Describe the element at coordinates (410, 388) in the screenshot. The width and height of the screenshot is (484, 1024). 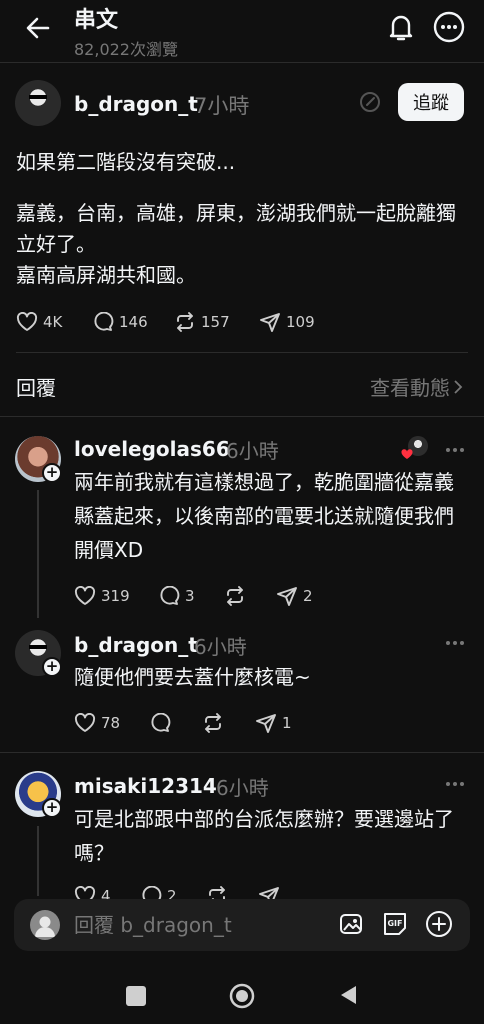
I see `view-activity-label: 查看動態` at that location.